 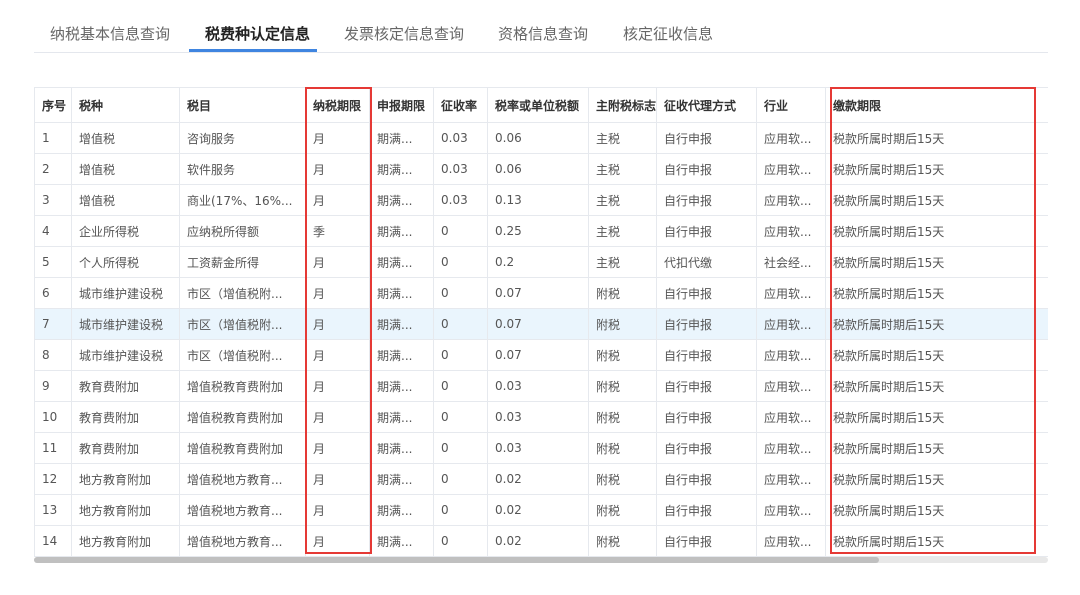 I want to click on cell-seq-no: 1, so click(x=53, y=138).